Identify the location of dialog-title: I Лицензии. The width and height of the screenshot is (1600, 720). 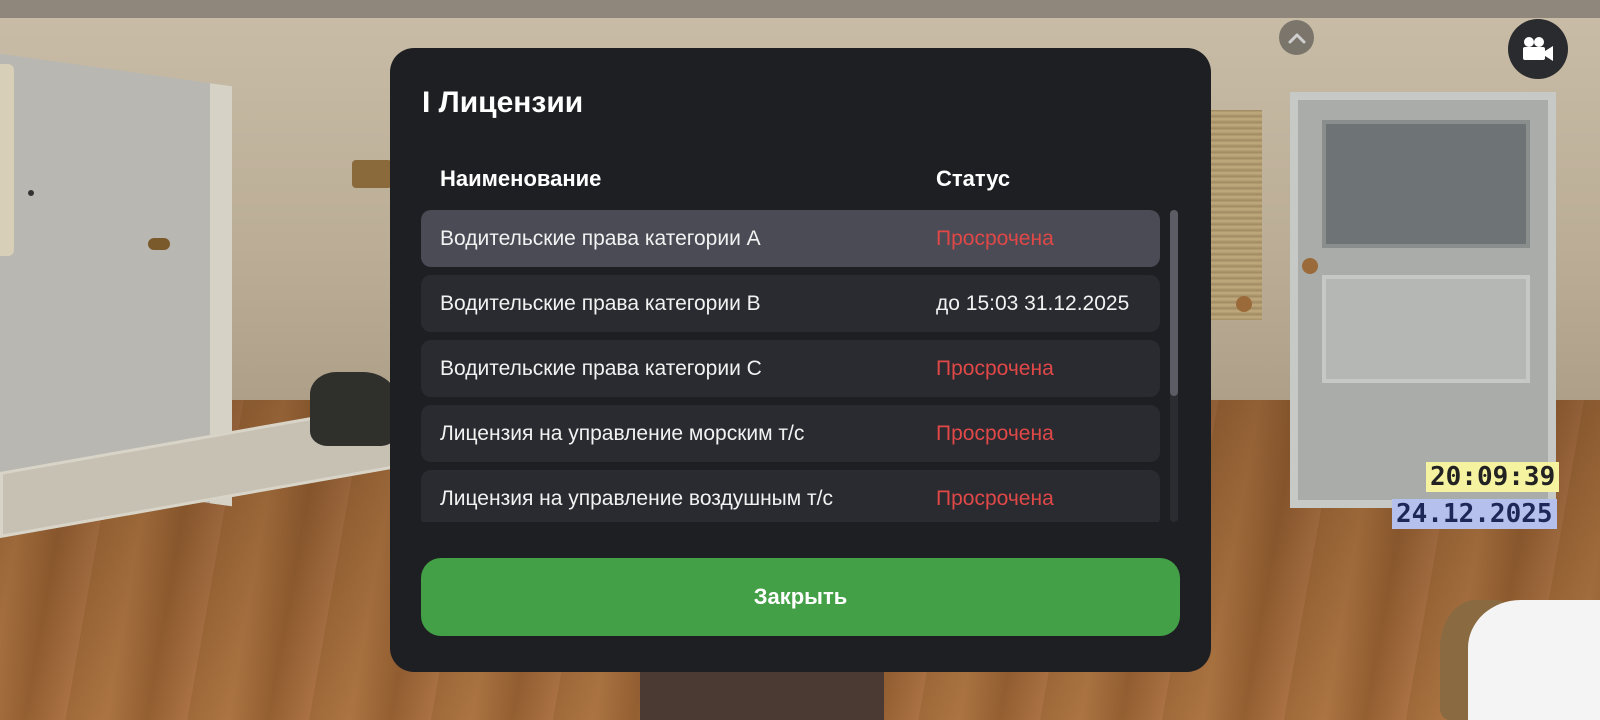
(503, 102).